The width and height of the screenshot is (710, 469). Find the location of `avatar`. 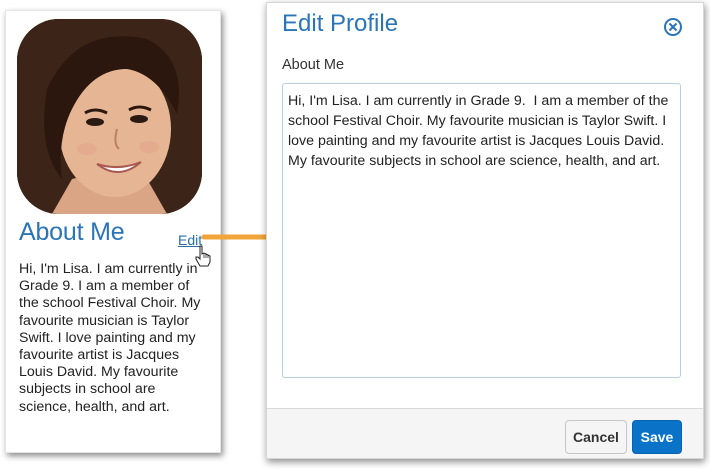

avatar is located at coordinates (109, 116).